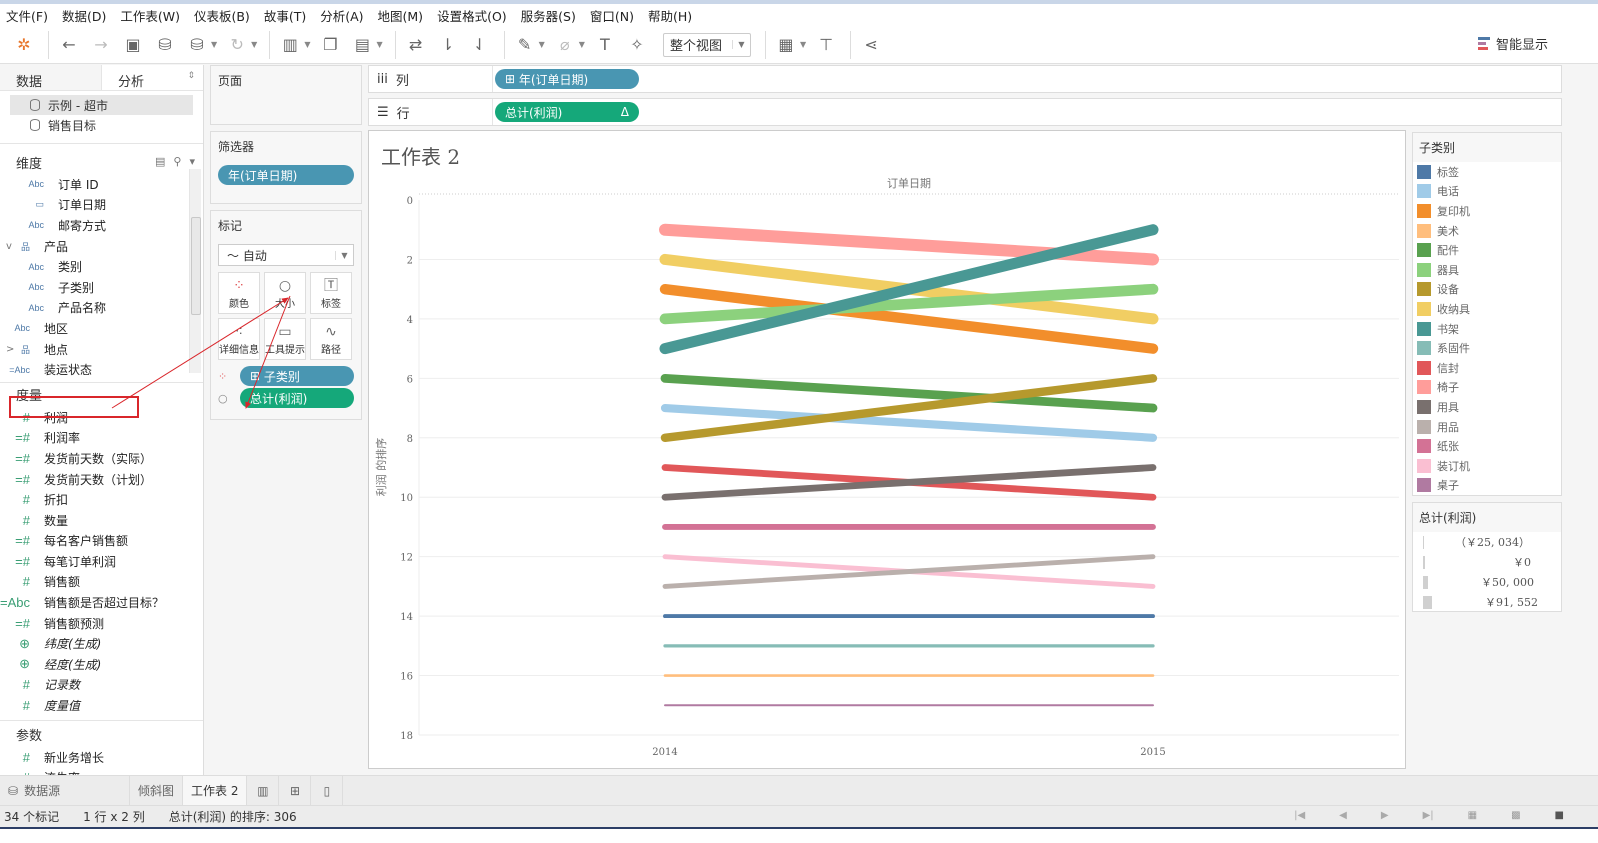  Describe the element at coordinates (1512, 43) in the screenshot. I see `smart-show-button: 智能显示` at that location.